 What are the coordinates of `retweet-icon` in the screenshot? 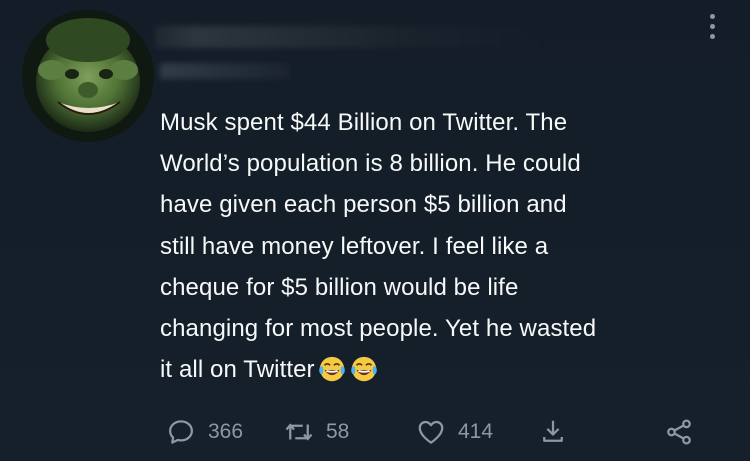 It's located at (299, 432).